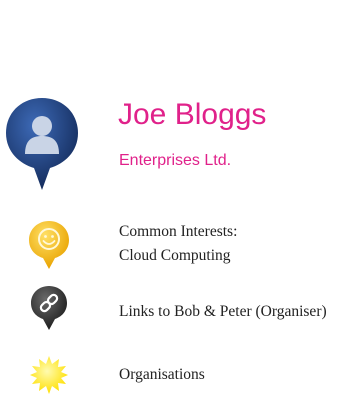  What do you see at coordinates (175, 160) in the screenshot?
I see `company-name: Enterprises Ltd.` at bounding box center [175, 160].